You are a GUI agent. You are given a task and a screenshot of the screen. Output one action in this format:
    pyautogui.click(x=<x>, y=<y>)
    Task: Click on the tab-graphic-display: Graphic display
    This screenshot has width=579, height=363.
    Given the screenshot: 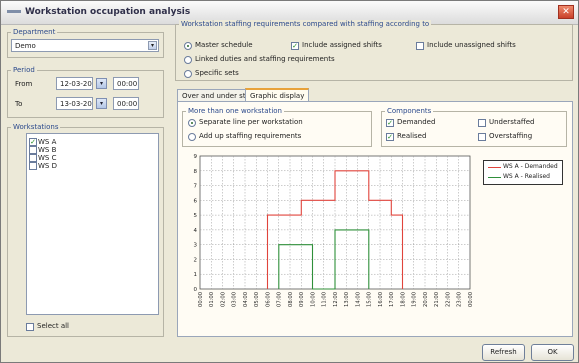 What is the action you would take?
    pyautogui.click(x=277, y=94)
    